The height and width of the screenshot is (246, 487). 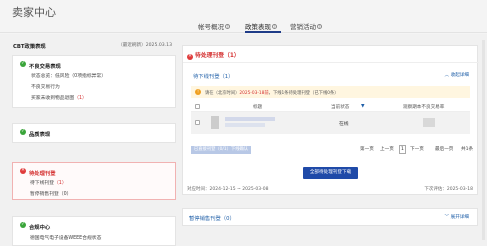 What do you see at coordinates (94, 133) in the screenshot?
I see `card-quality: ✓ 品质表现` at bounding box center [94, 133].